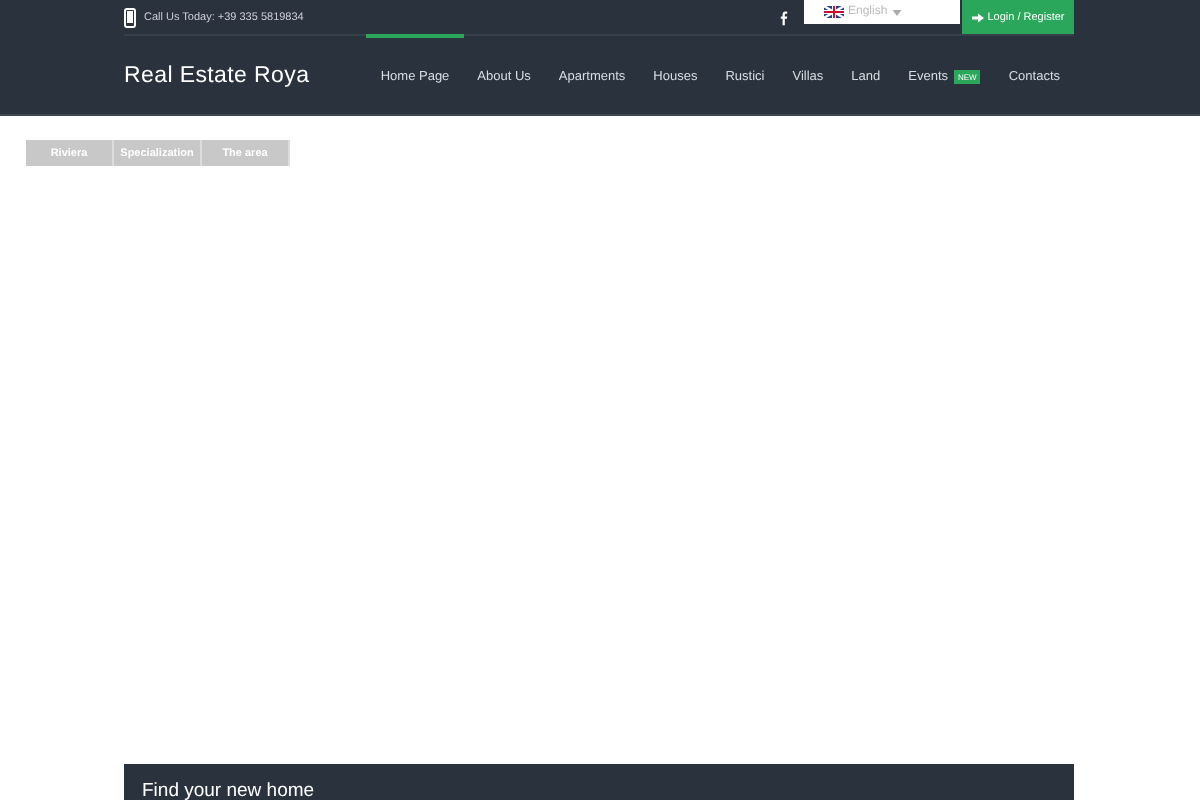 The image size is (1200, 800). What do you see at coordinates (784, 17) in the screenshot?
I see `facebook-icon` at bounding box center [784, 17].